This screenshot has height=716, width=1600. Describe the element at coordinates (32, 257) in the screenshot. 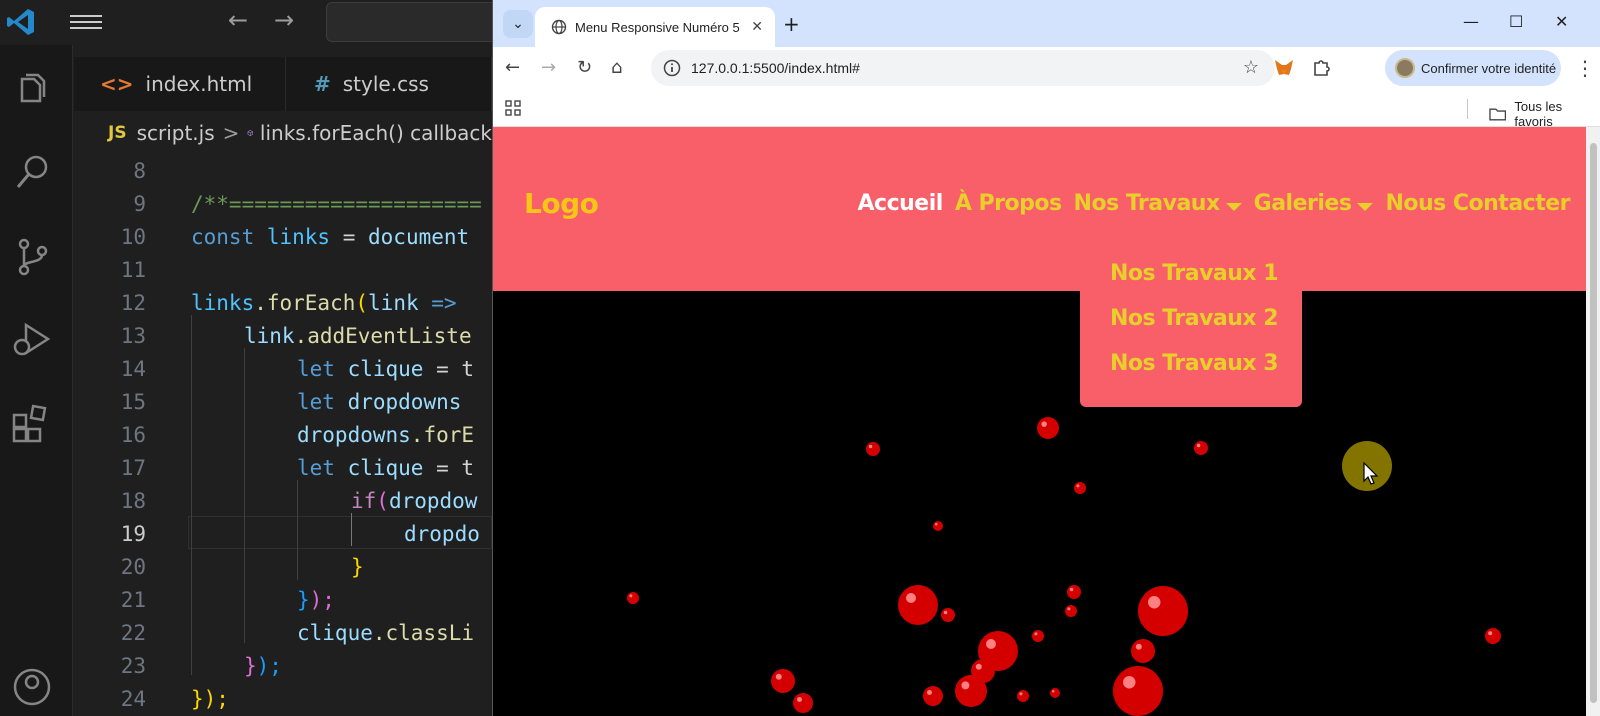

I see `source-control-icon` at that location.